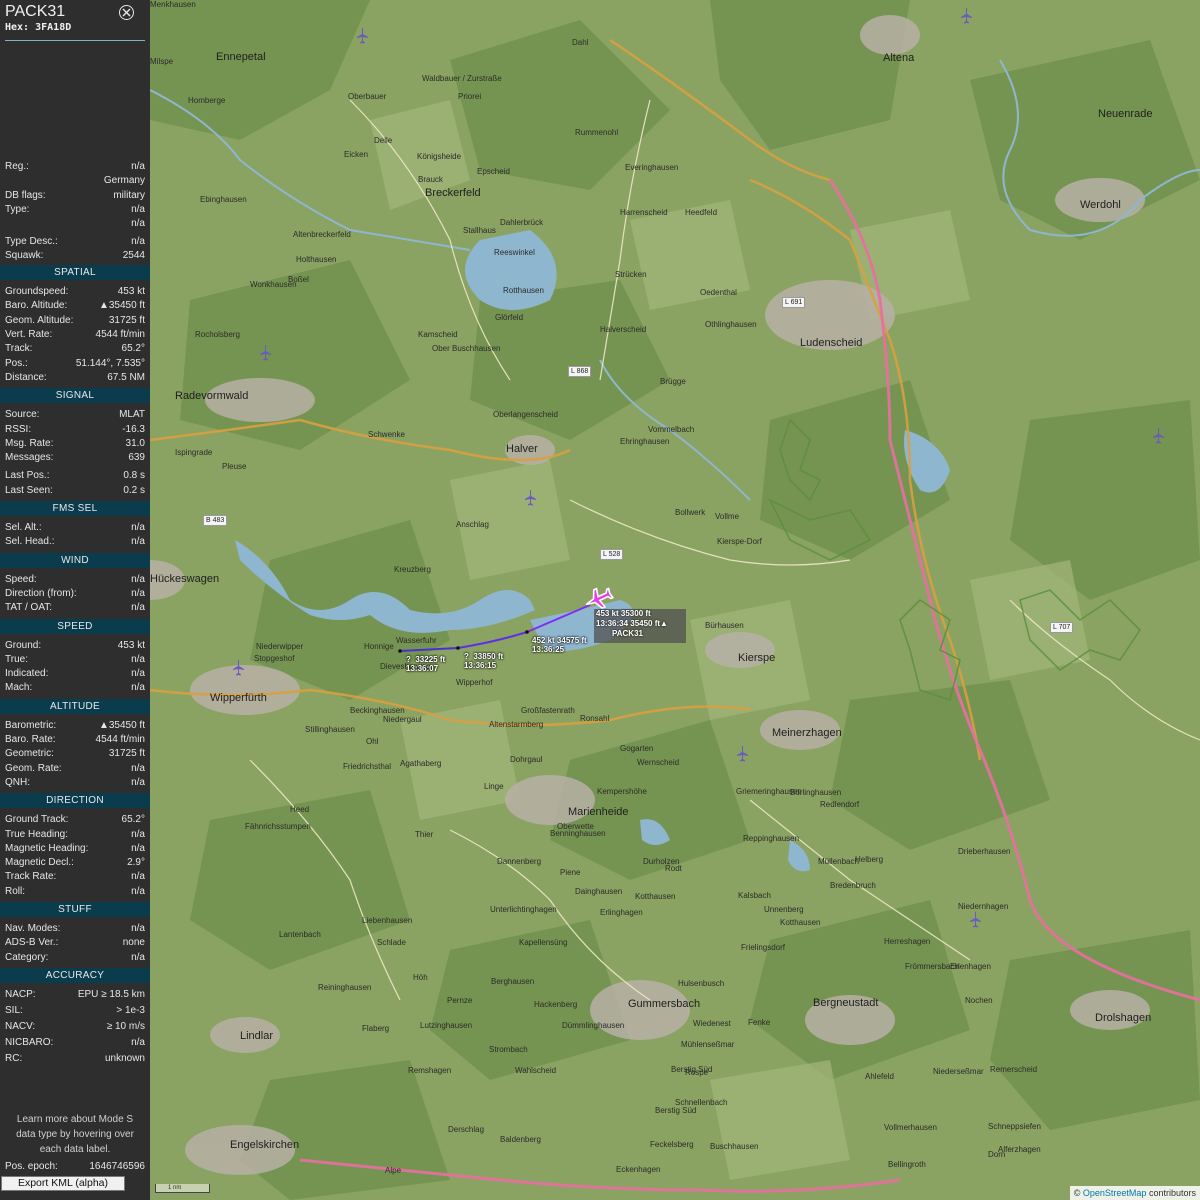  I want to click on info-label: Baro. Rate:, so click(30, 740).